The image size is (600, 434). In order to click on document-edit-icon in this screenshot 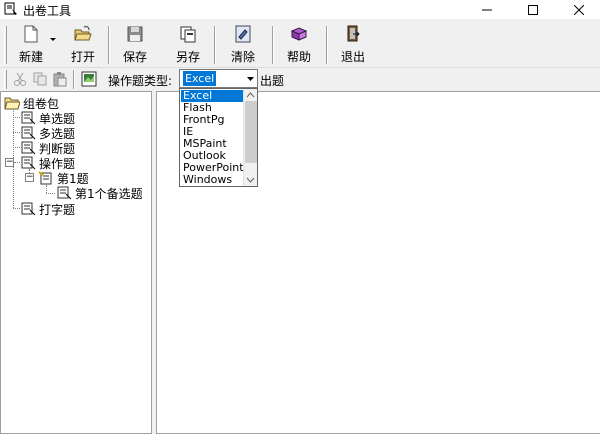, I will do `click(45, 178)`.